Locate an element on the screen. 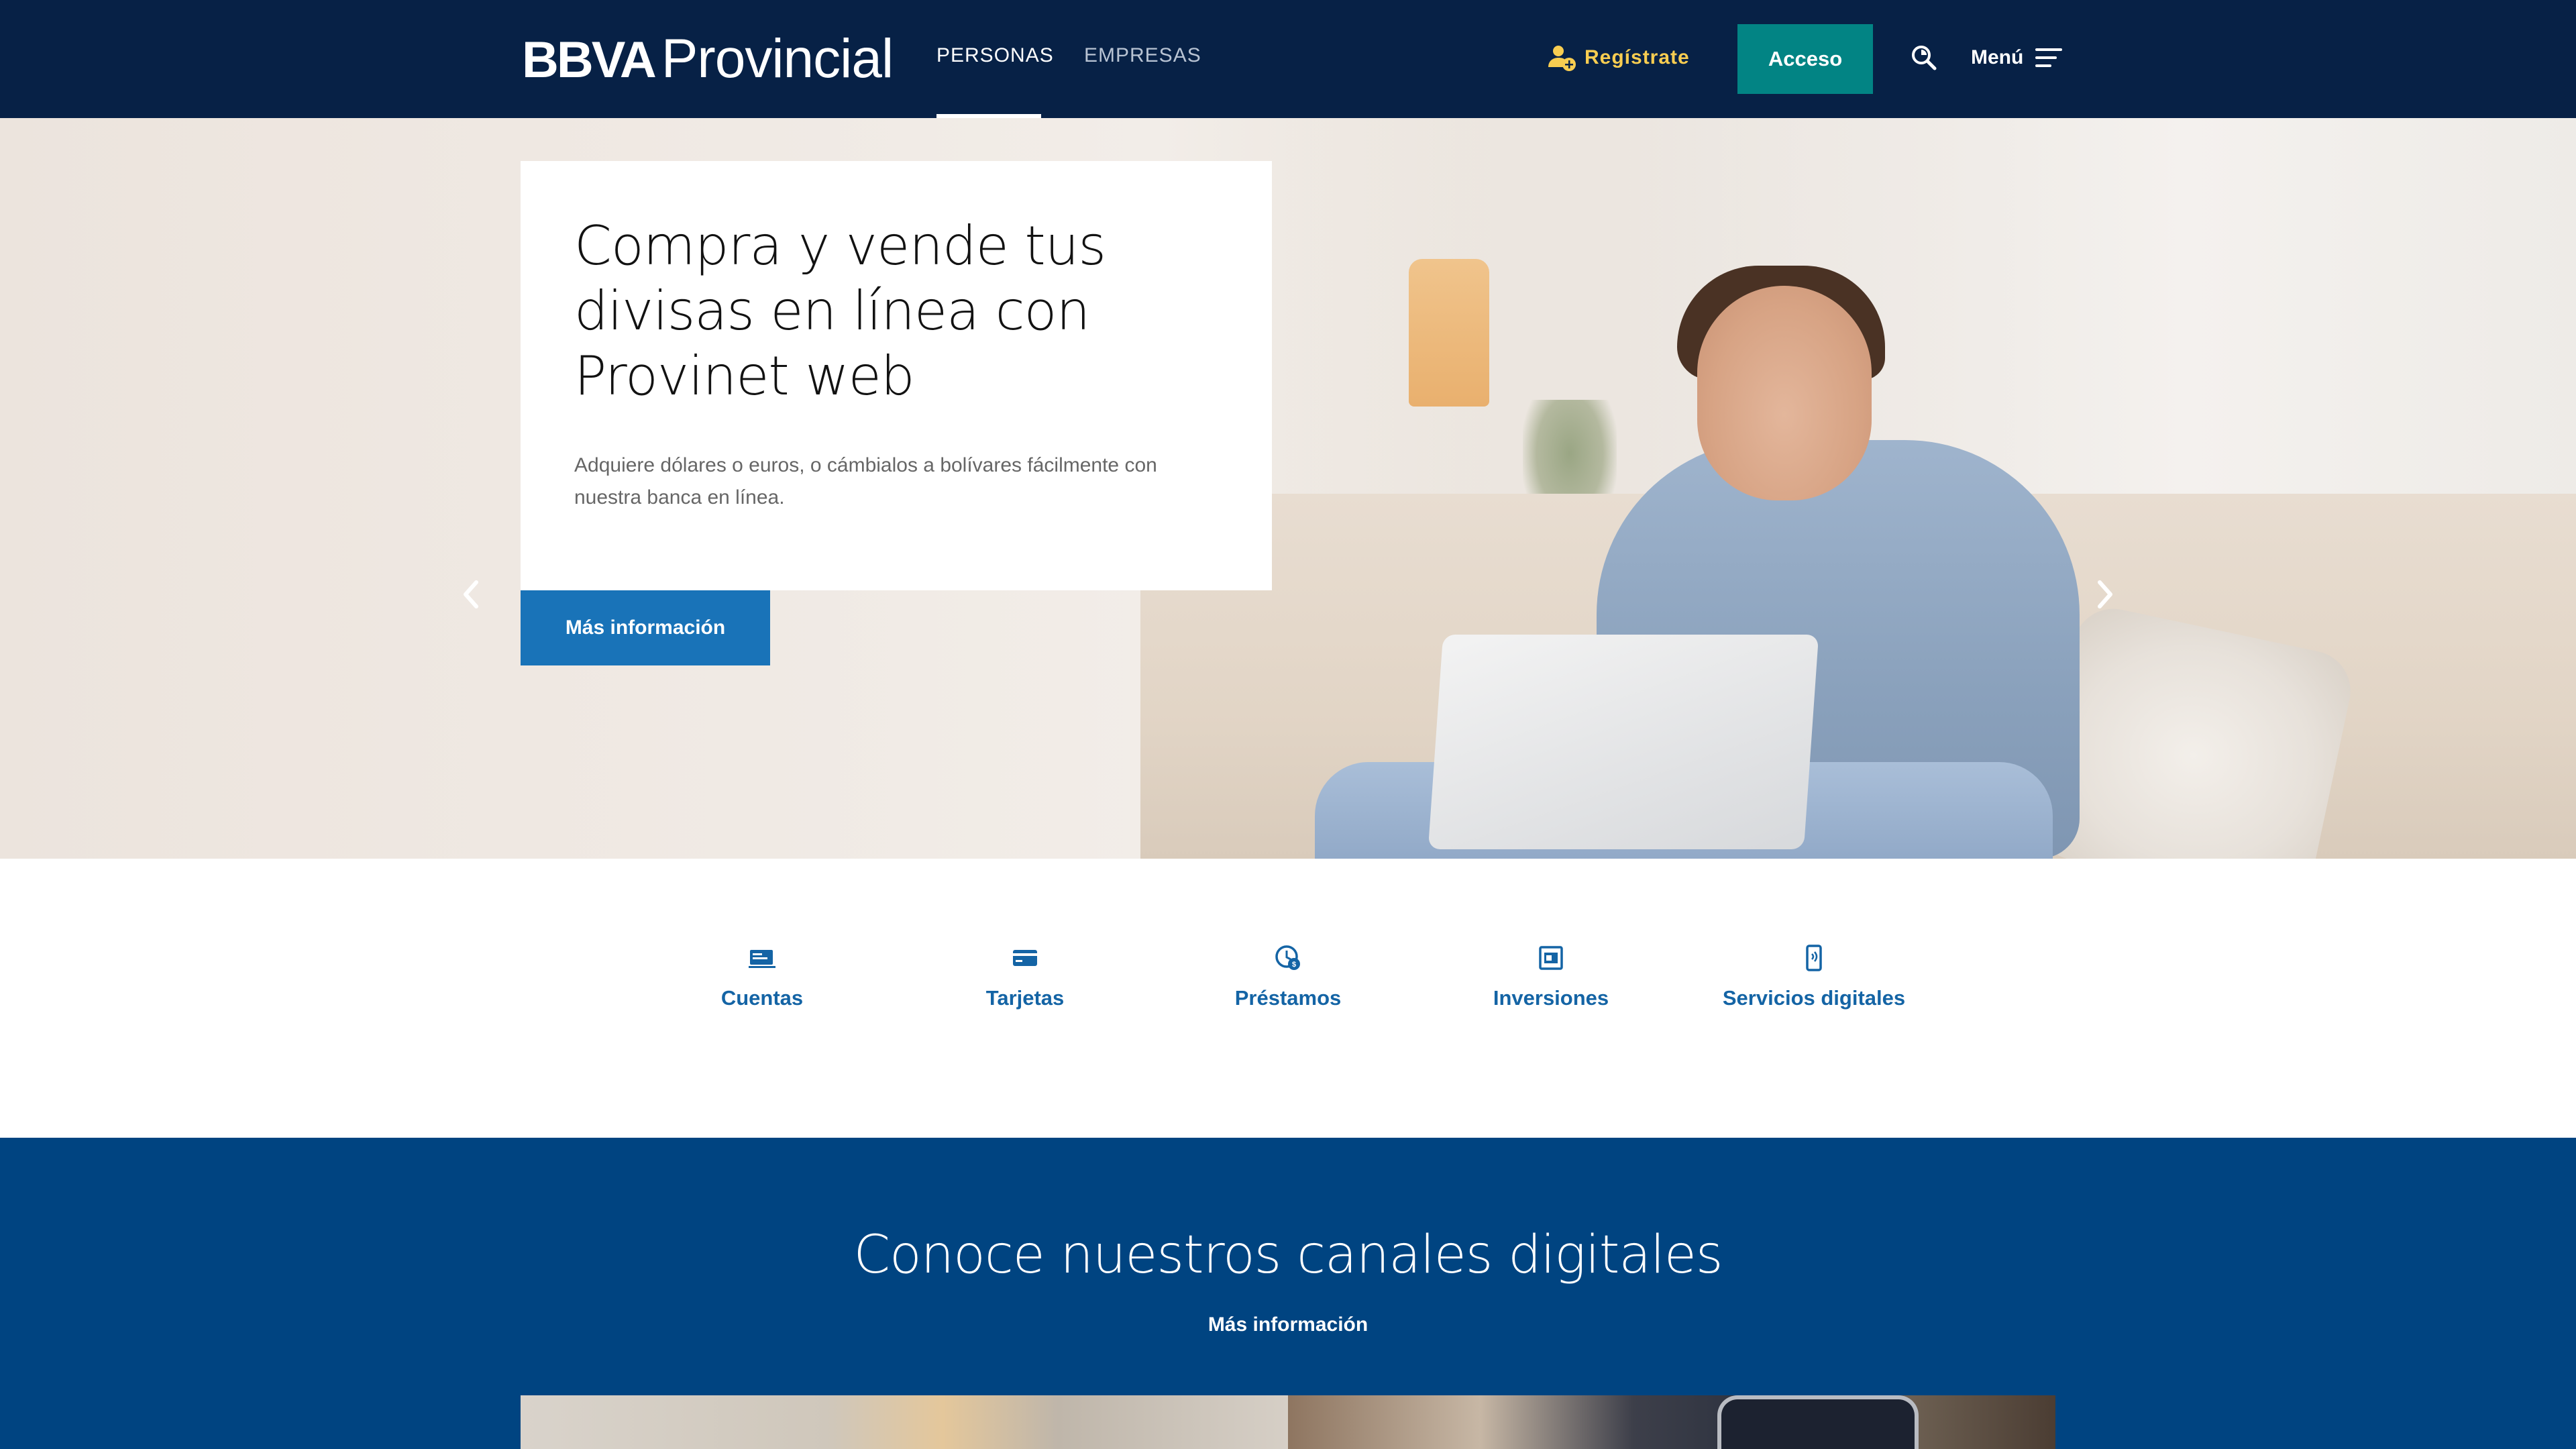 The image size is (2576, 1449). menu-lines-icon is located at coordinates (2049, 57).